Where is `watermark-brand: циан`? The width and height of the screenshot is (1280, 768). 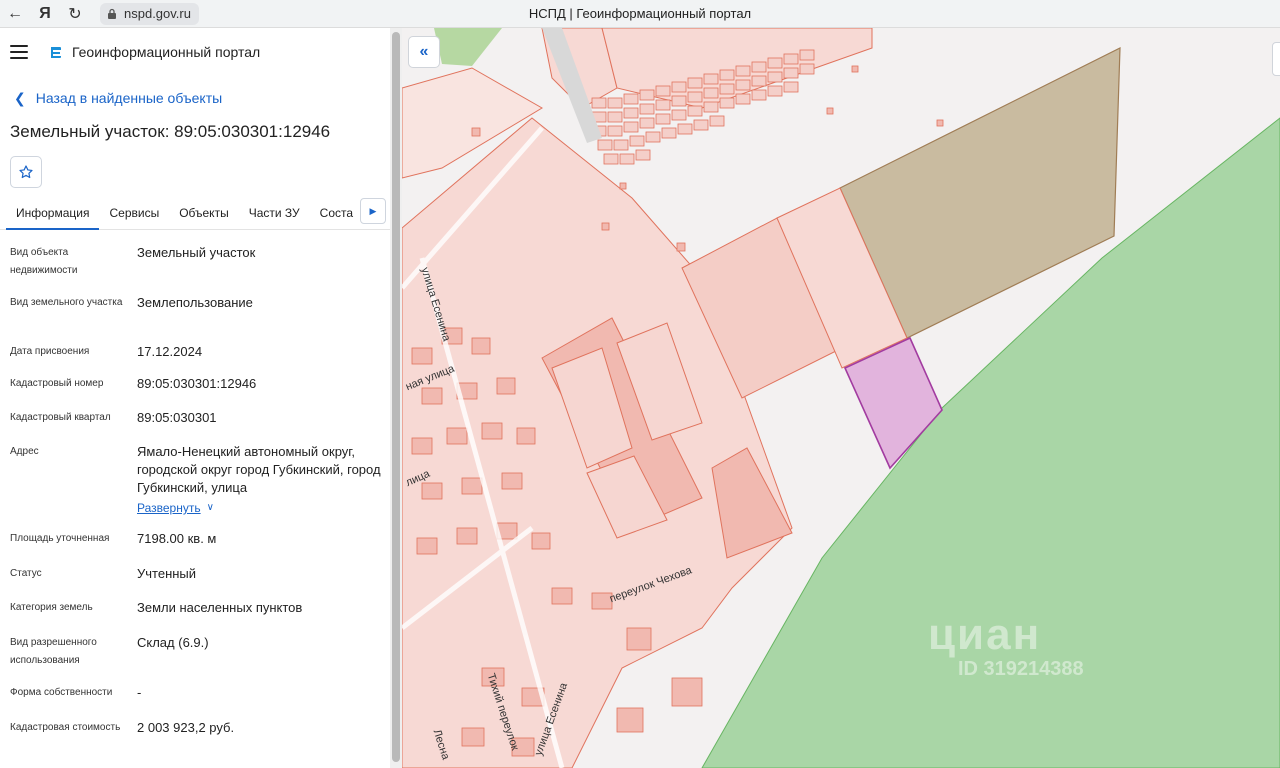
watermark-brand: циан is located at coordinates (985, 634).